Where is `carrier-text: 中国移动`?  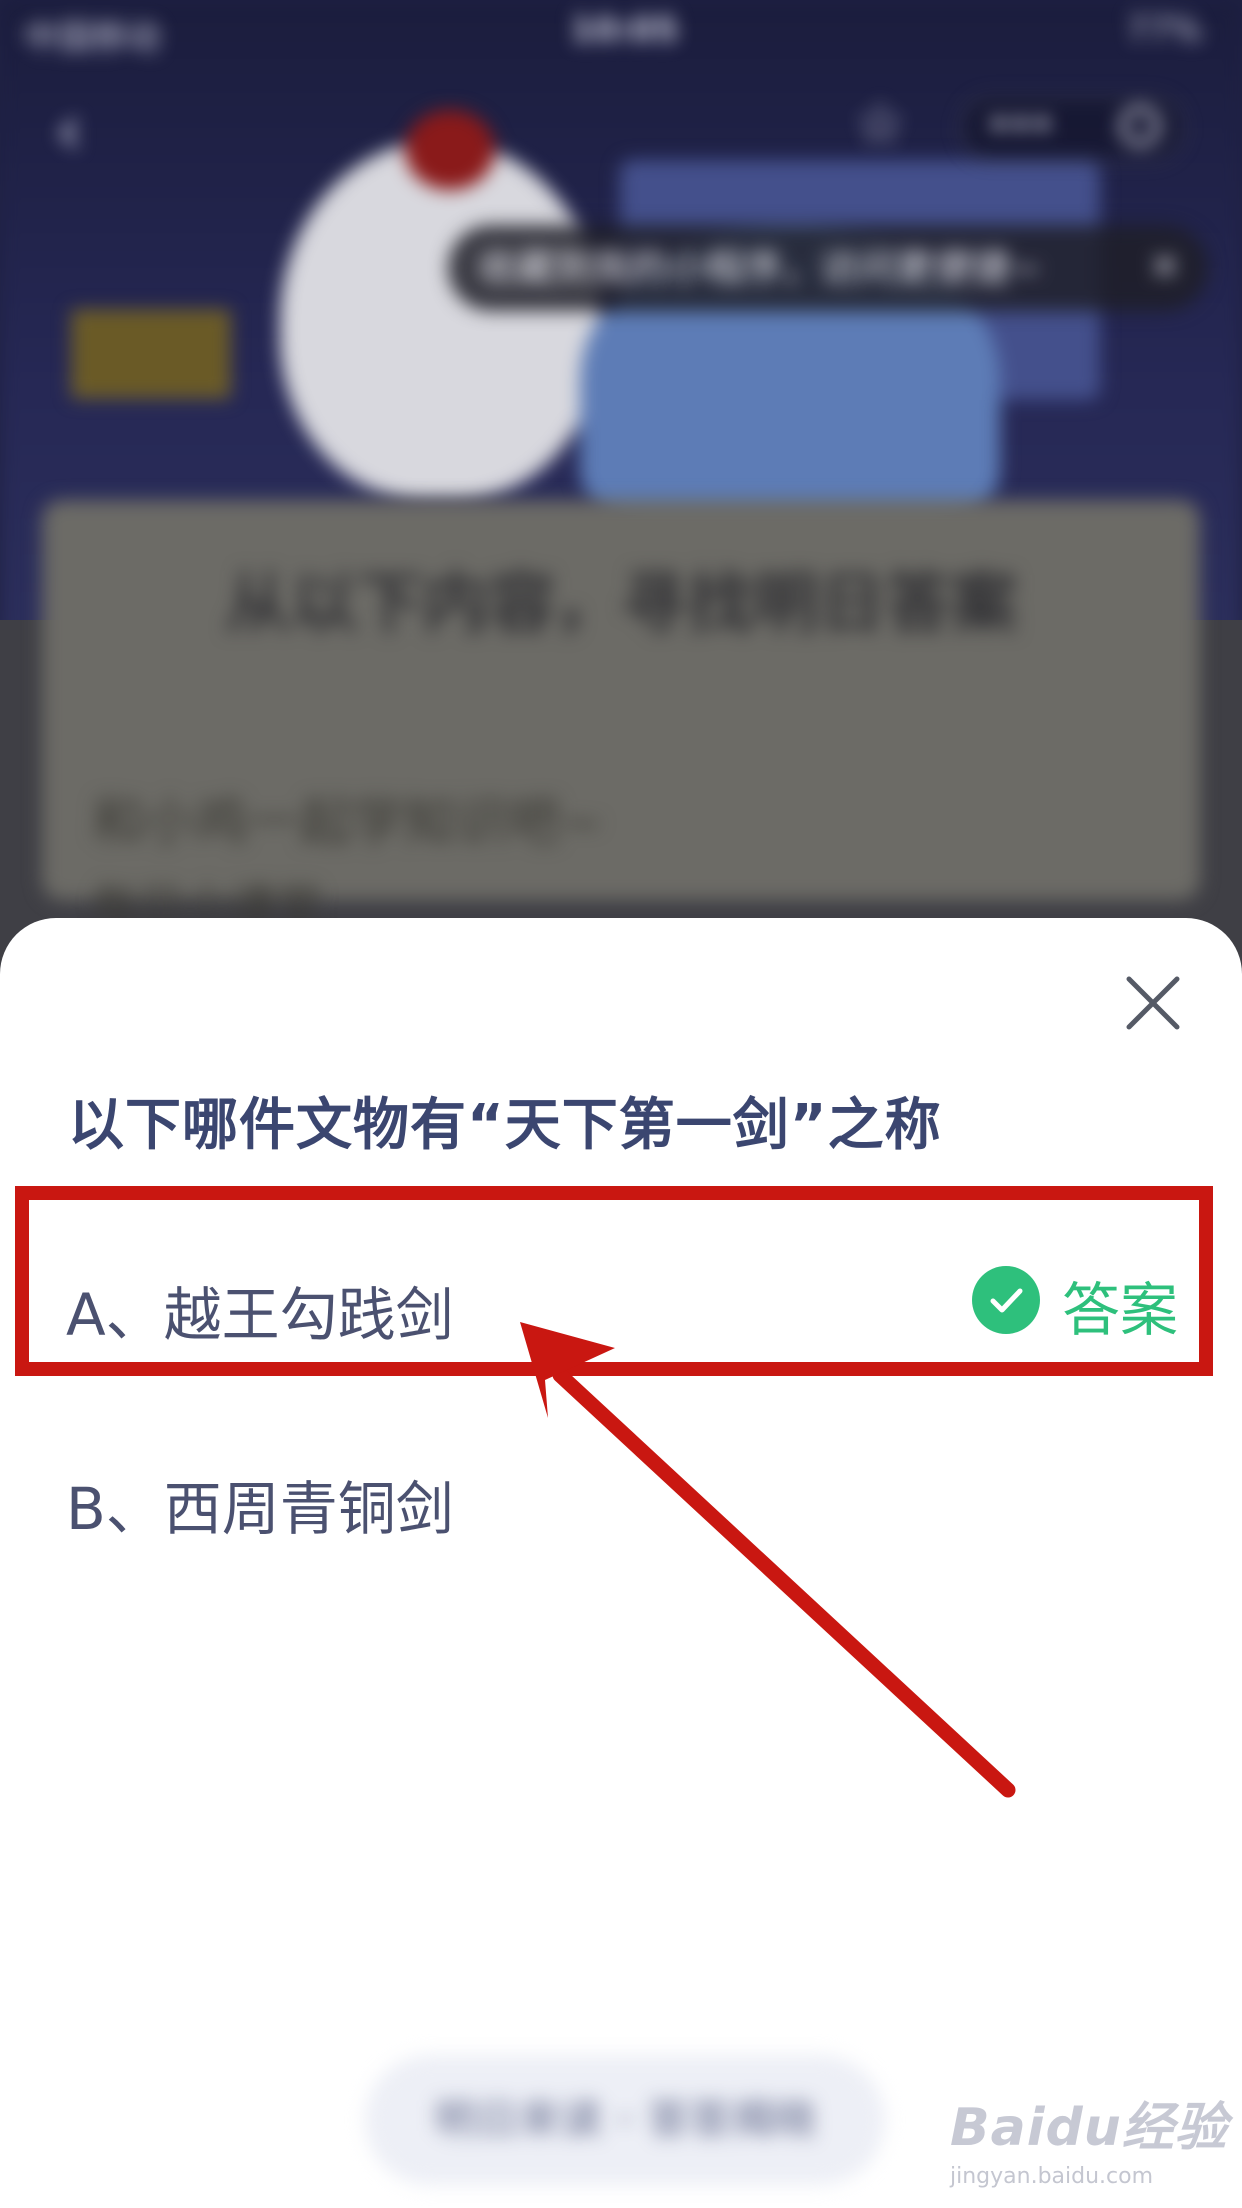 carrier-text: 中国移动 is located at coordinates (92, 38).